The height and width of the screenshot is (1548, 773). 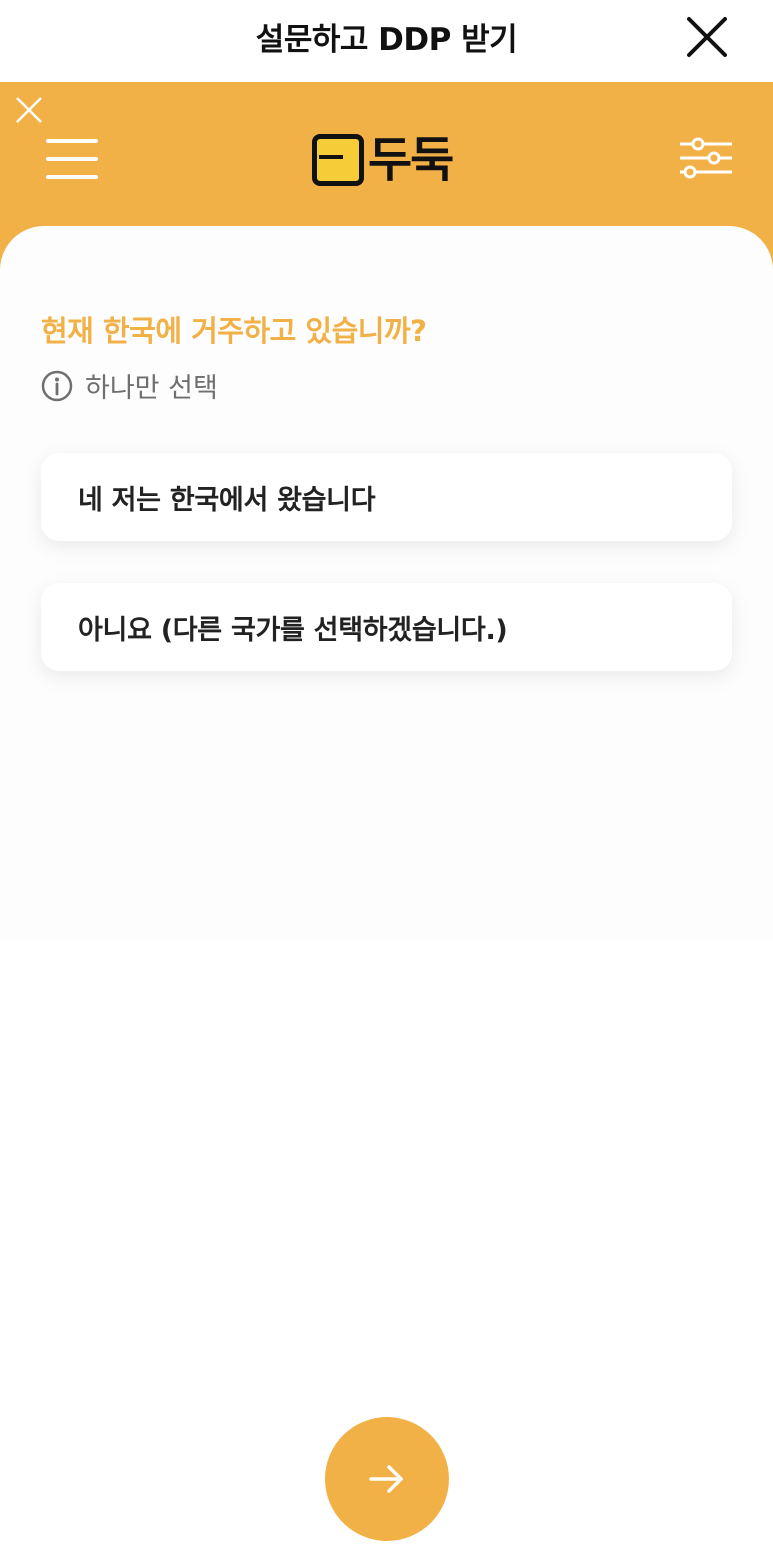 What do you see at coordinates (227, 500) in the screenshot?
I see `option-label: 네 저는 한국에서 왔습니다` at bounding box center [227, 500].